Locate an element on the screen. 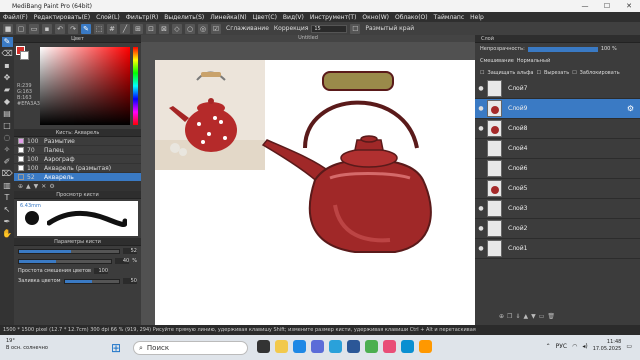 This screenshot has height=360, width=640. perspective-icon: ◇ is located at coordinates (177, 28).